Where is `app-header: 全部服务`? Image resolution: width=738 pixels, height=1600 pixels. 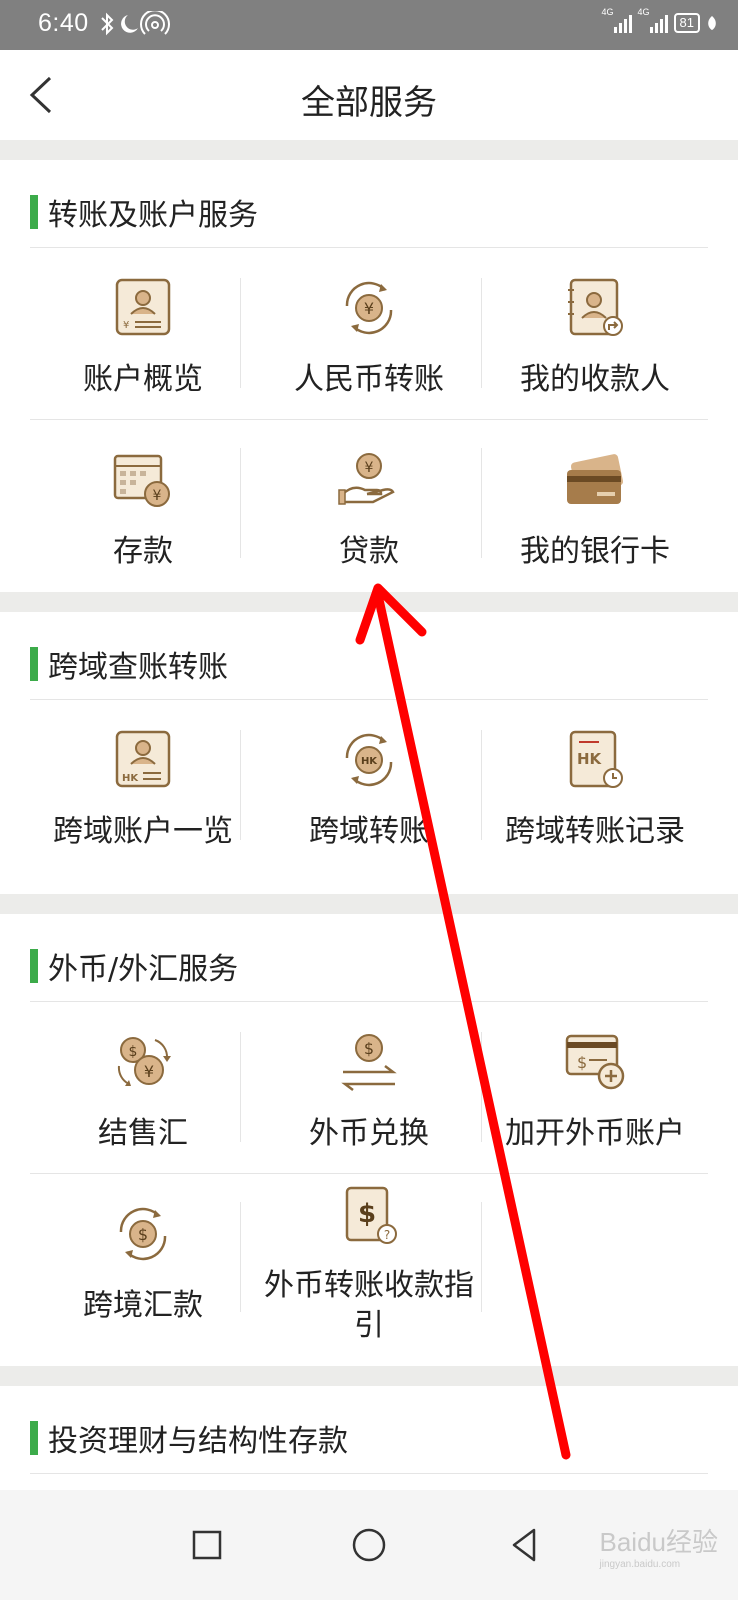
app-header: 全部服务 is located at coordinates (369, 95).